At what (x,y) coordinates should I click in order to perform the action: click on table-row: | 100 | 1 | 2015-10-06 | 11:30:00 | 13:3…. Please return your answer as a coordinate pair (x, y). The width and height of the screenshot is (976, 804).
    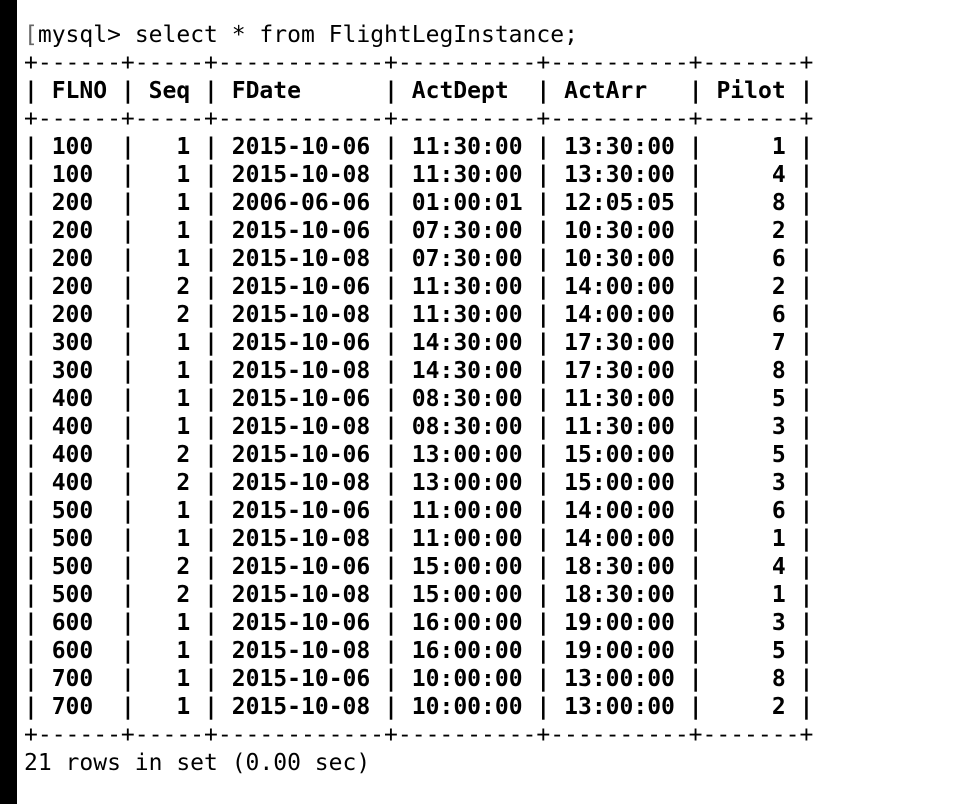
    Looking at the image, I should click on (419, 147).